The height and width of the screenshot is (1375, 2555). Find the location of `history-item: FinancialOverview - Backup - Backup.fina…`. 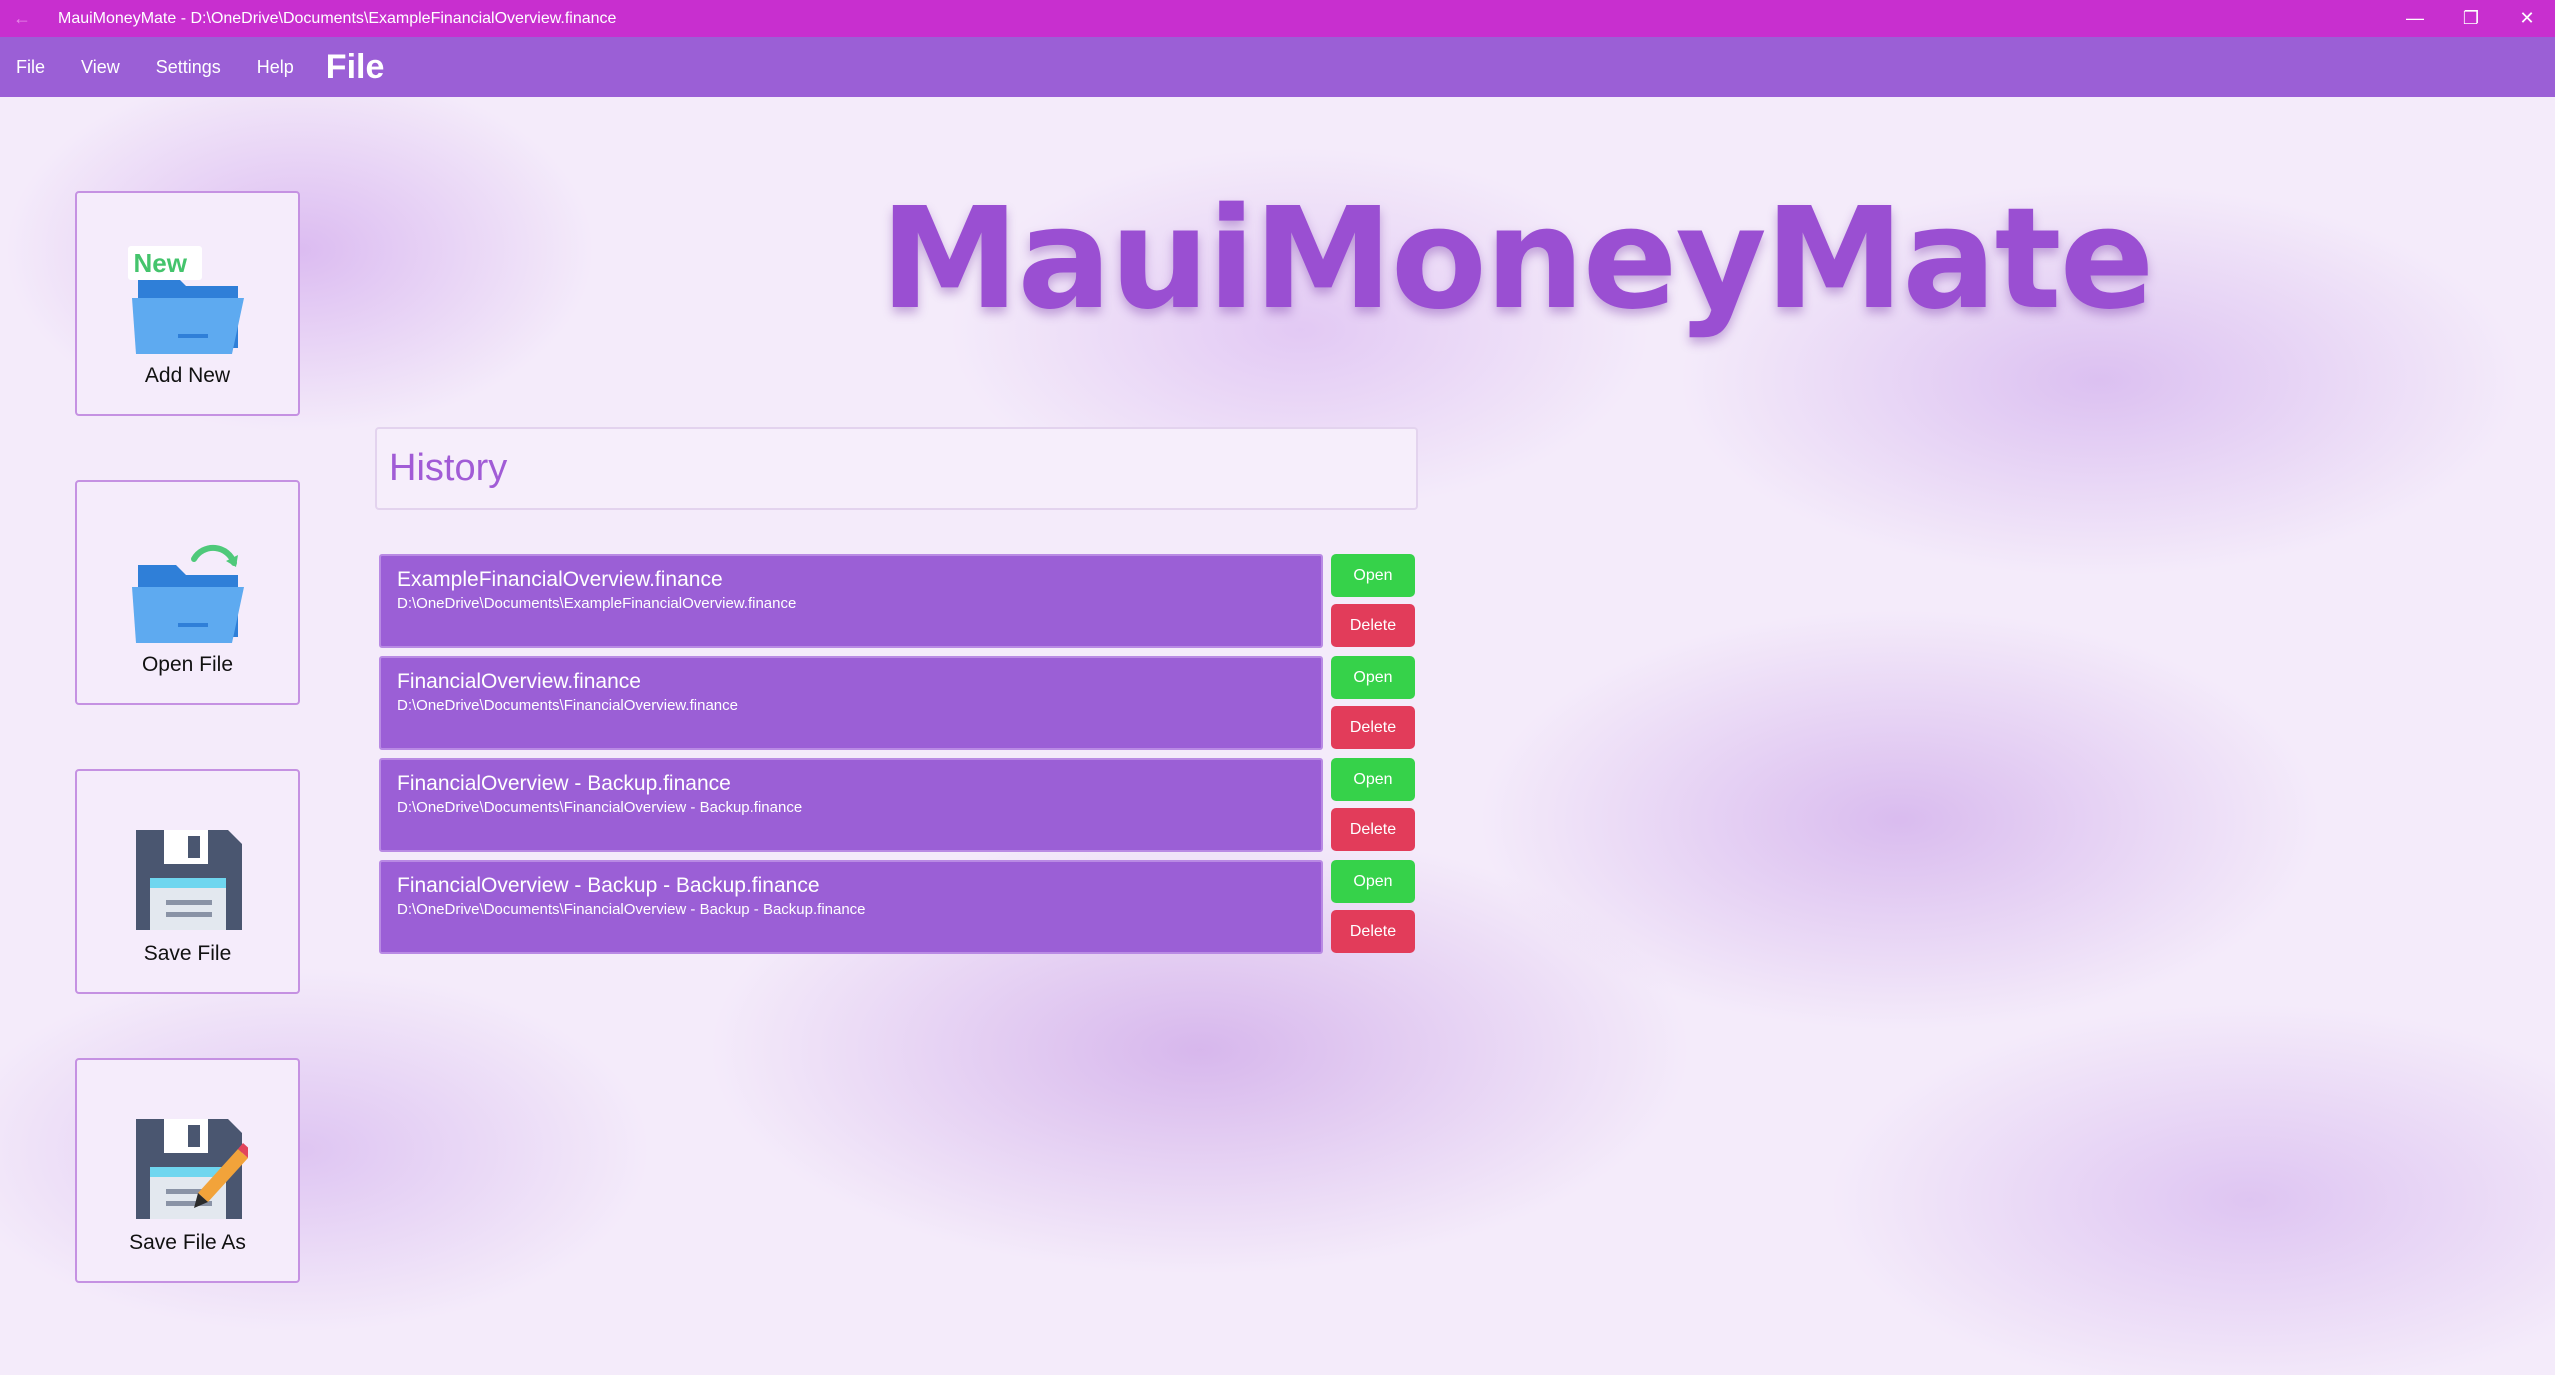

history-item: FinancialOverview - Backup - Backup.fina… is located at coordinates (851, 907).